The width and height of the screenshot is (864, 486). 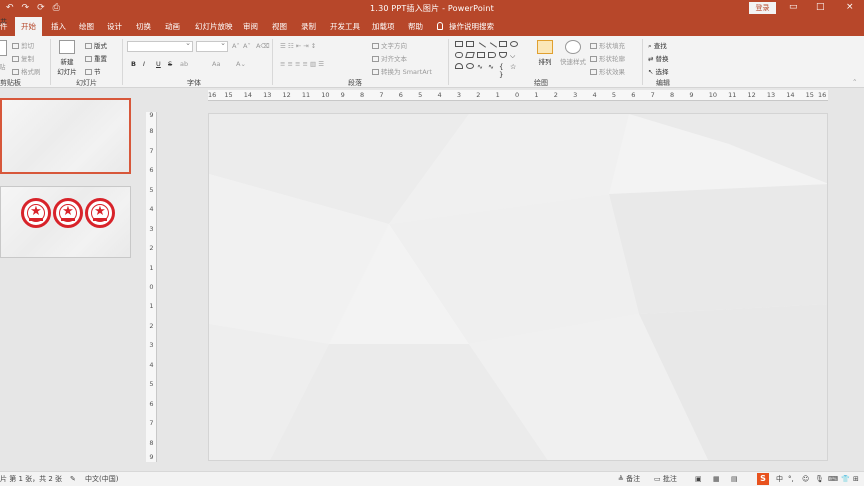 What do you see at coordinates (470, 55) in the screenshot?
I see `parallelogram-shape-icon` at bounding box center [470, 55].